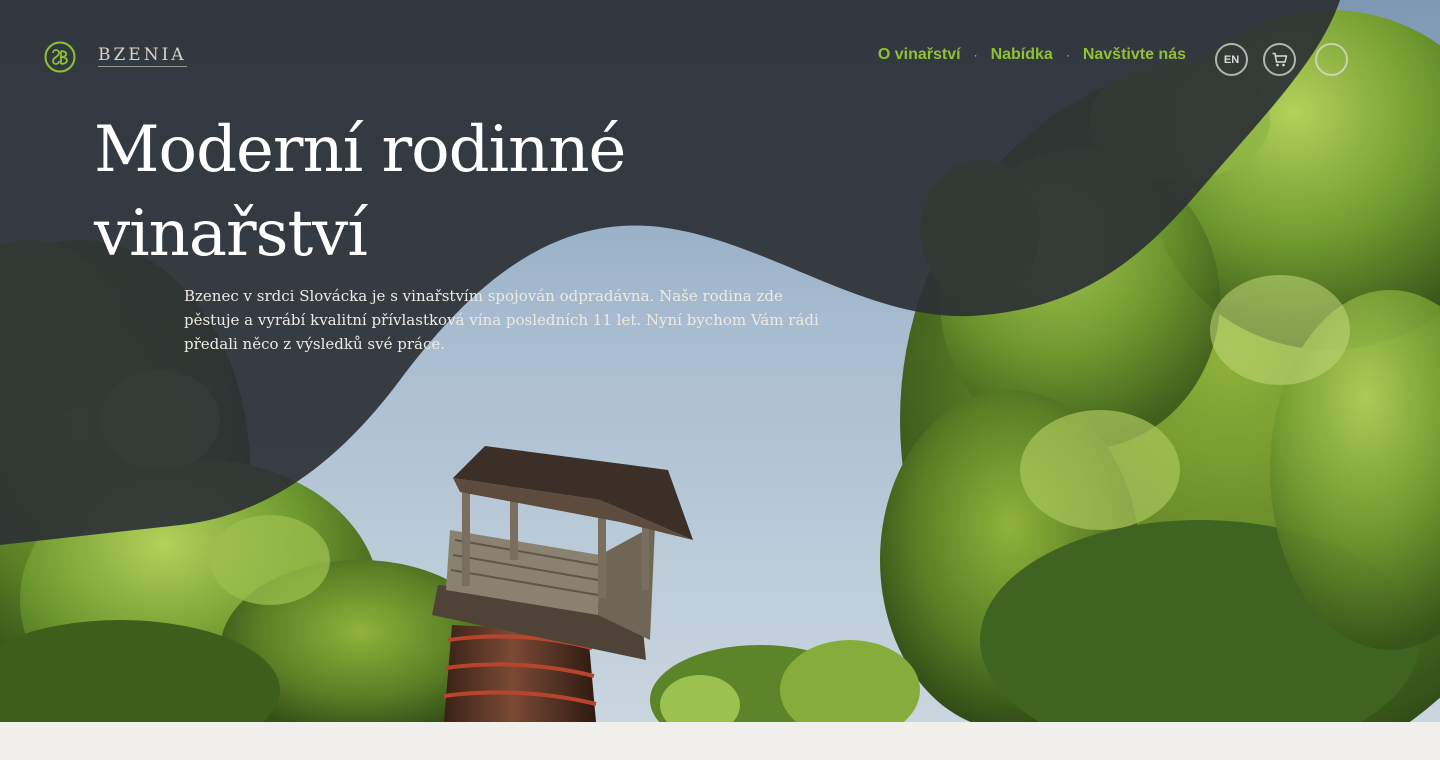 The width and height of the screenshot is (1440, 760). I want to click on nav-item-o-vinarstvi: O vinařství, so click(919, 55).